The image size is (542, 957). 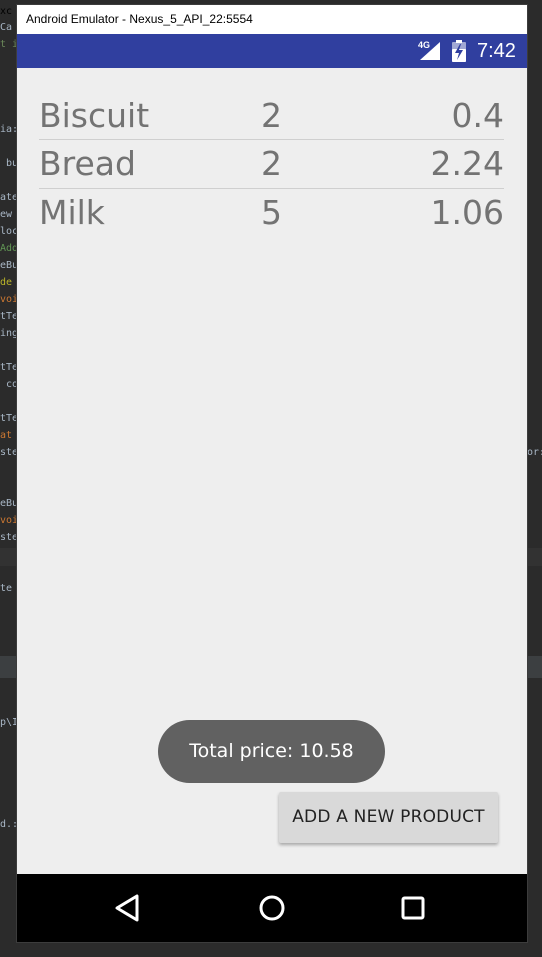 I want to click on ide-code-fragment: at, so click(x=6, y=435).